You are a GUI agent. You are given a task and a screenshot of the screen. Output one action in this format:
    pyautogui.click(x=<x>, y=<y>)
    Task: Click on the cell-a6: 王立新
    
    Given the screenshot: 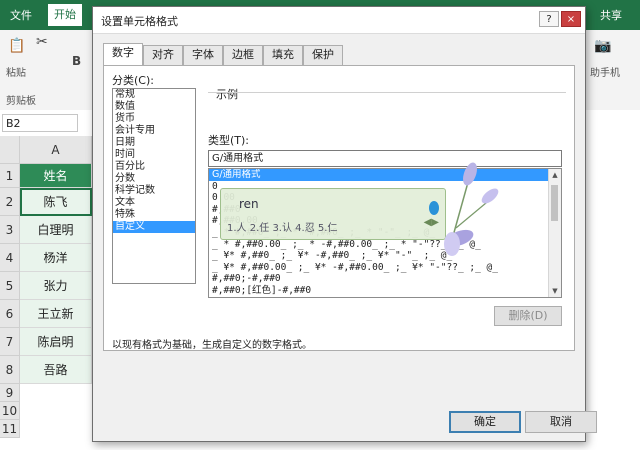 What is the action you would take?
    pyautogui.click(x=56, y=314)
    